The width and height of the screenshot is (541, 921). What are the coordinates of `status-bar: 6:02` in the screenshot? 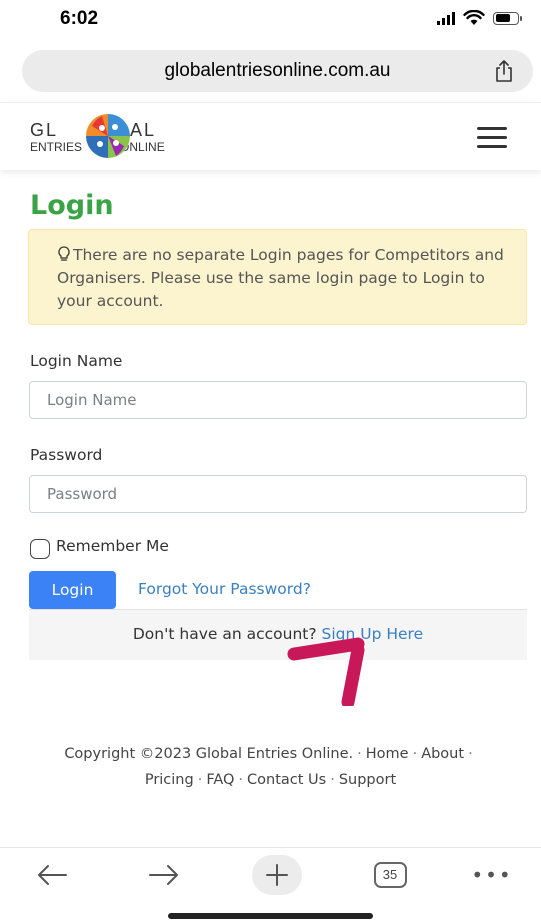 It's located at (270, 20).